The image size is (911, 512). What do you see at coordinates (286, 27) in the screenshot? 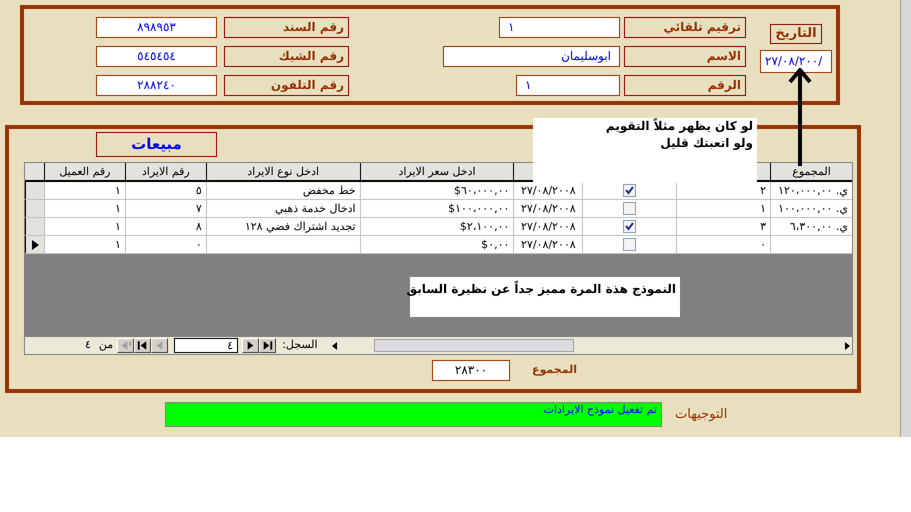
I see `field-label: رقم السند` at bounding box center [286, 27].